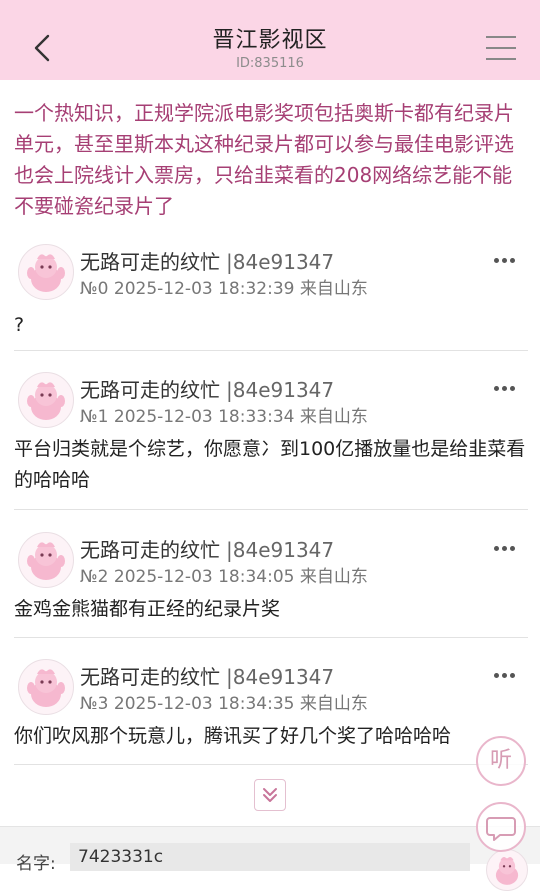  What do you see at coordinates (224, 289) in the screenshot?
I see `post-meta: №0 2025-12-03 18:32:39 来自山东` at bounding box center [224, 289].